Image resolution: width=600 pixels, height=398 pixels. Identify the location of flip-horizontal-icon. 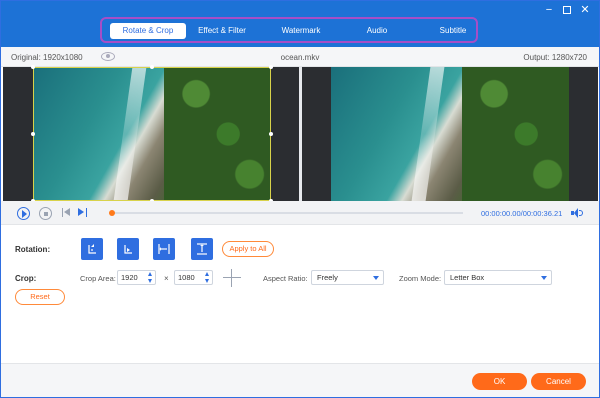
(164, 249).